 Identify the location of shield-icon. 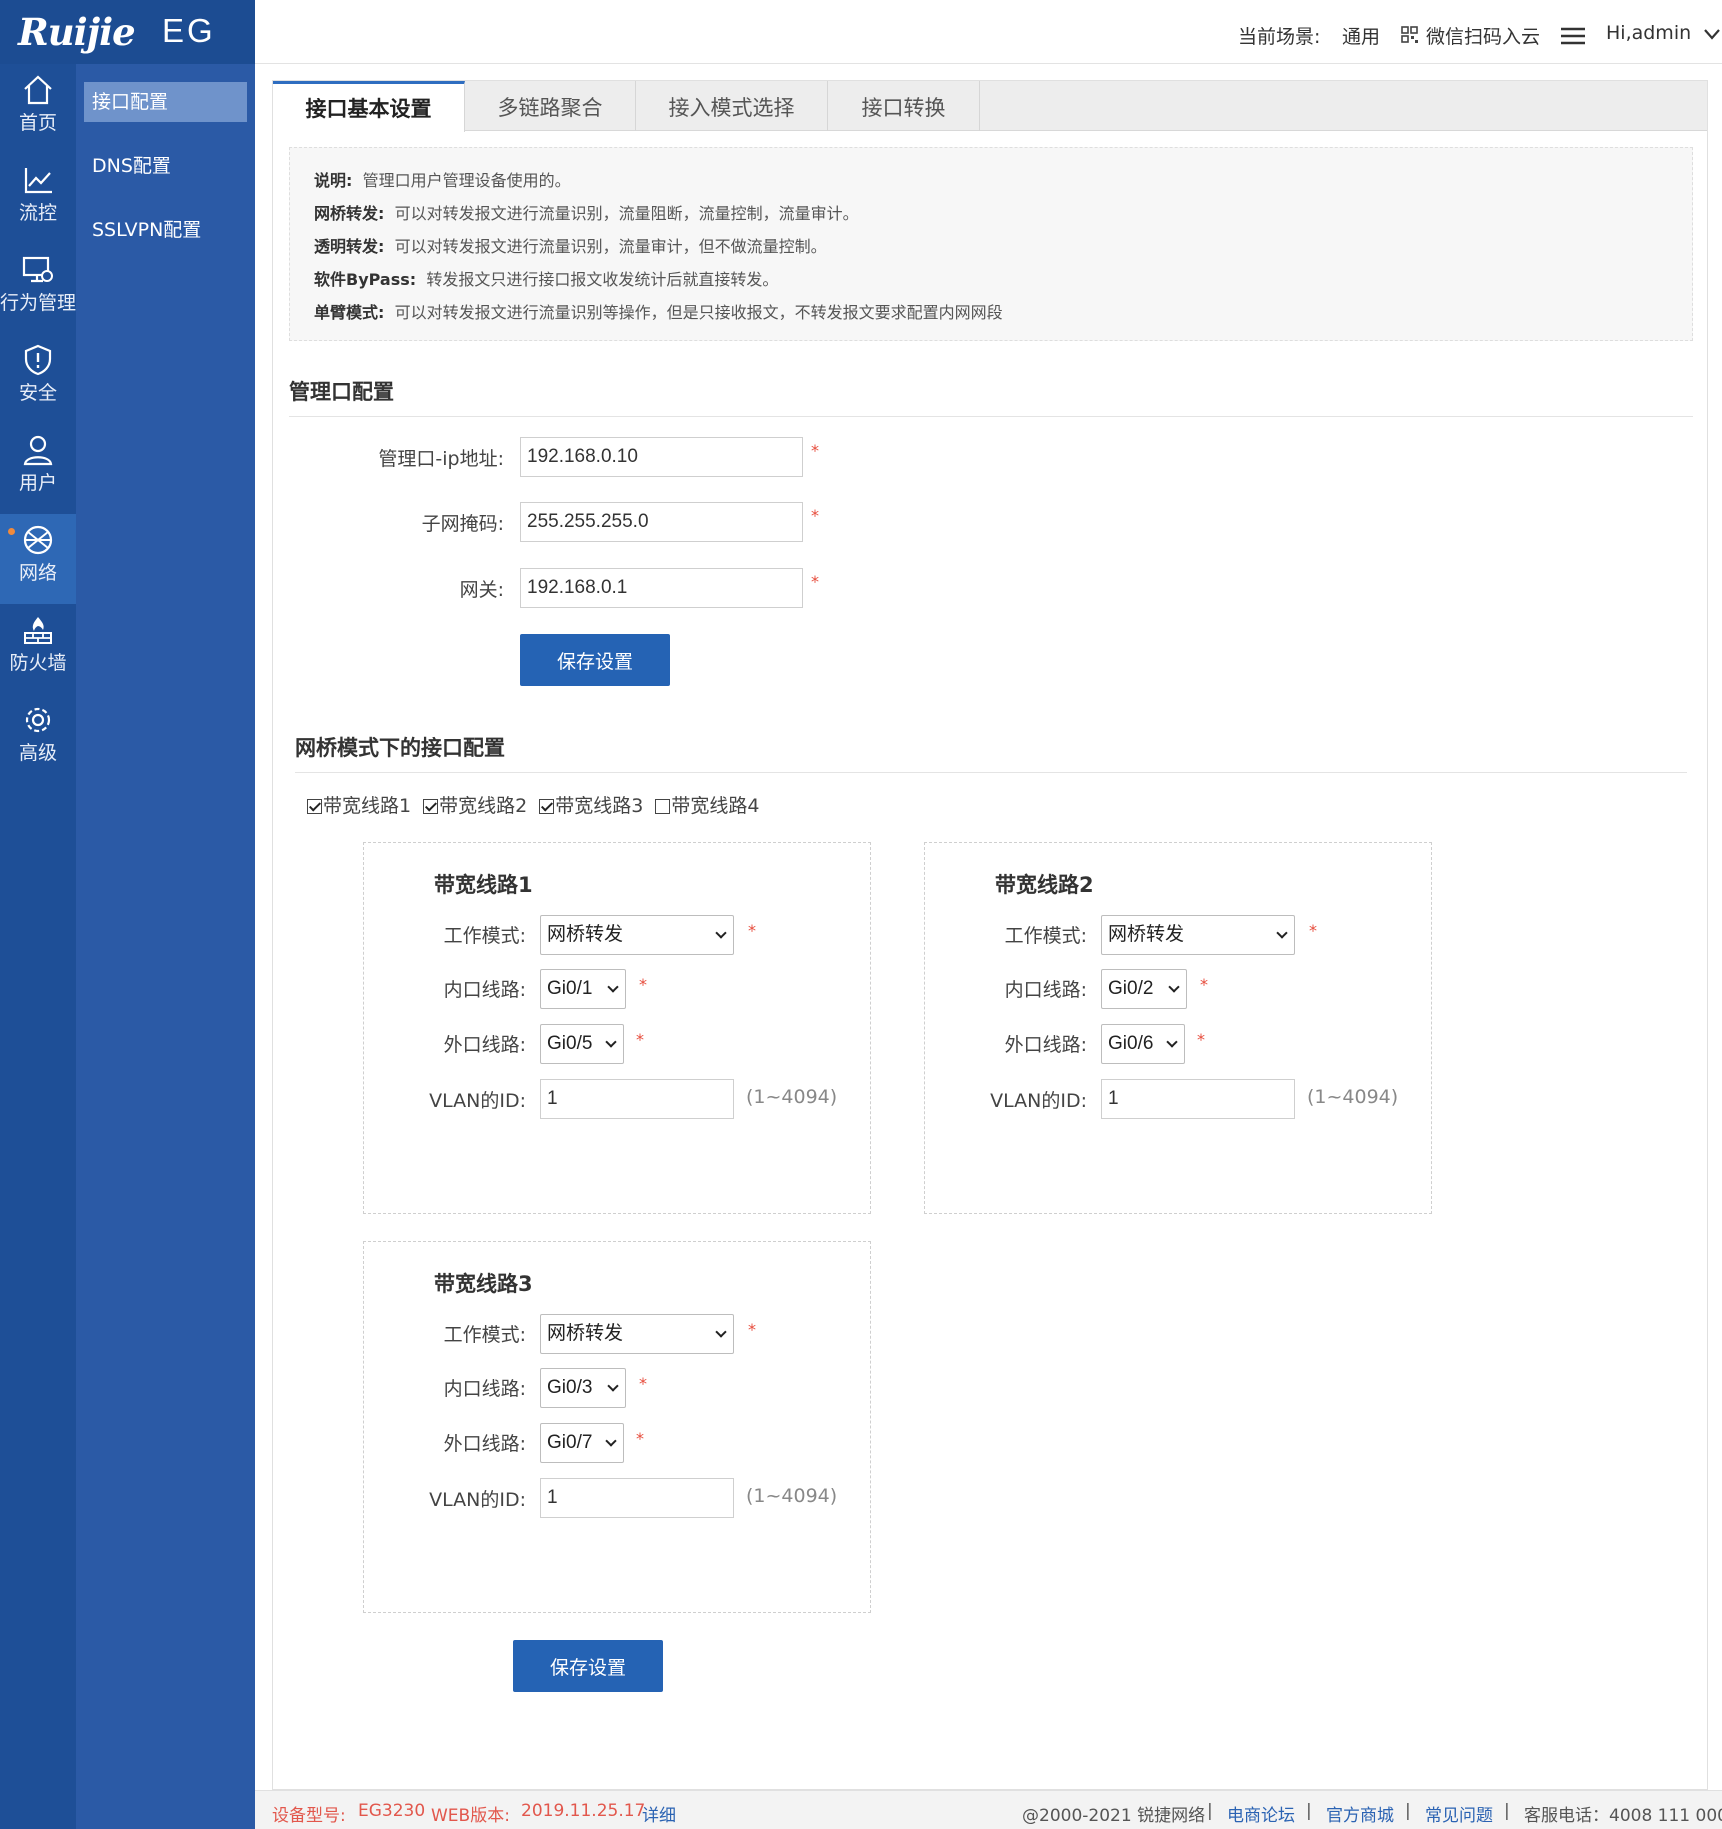
(38, 360).